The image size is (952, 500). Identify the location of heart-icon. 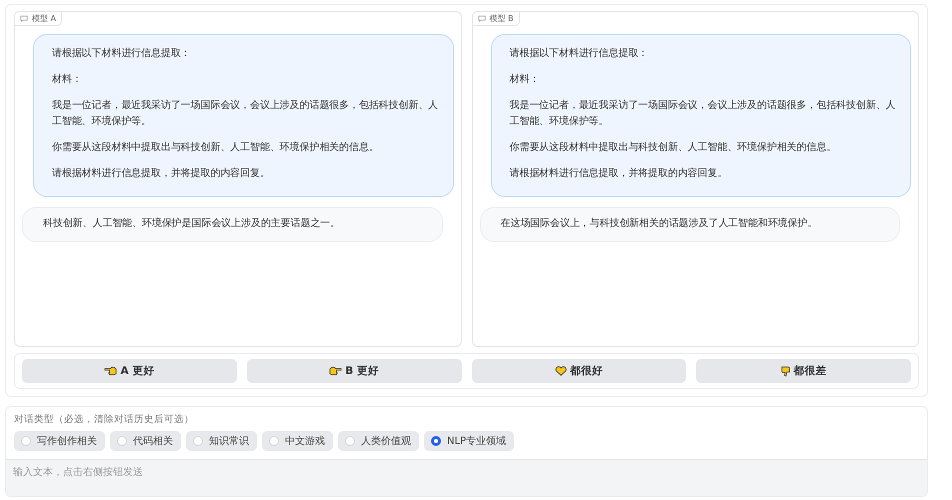
(560, 371).